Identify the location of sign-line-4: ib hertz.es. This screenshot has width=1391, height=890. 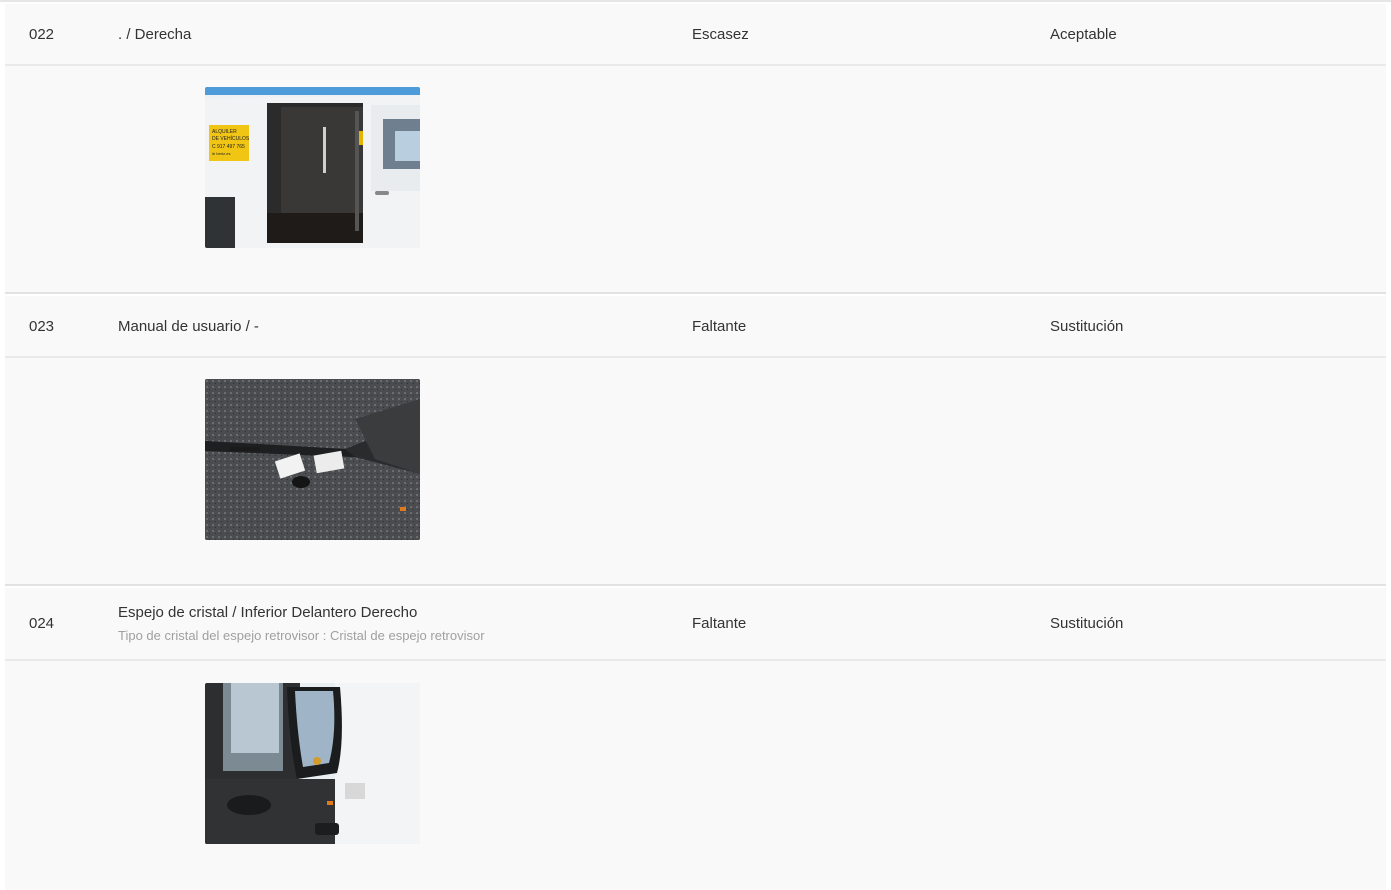
(221, 153).